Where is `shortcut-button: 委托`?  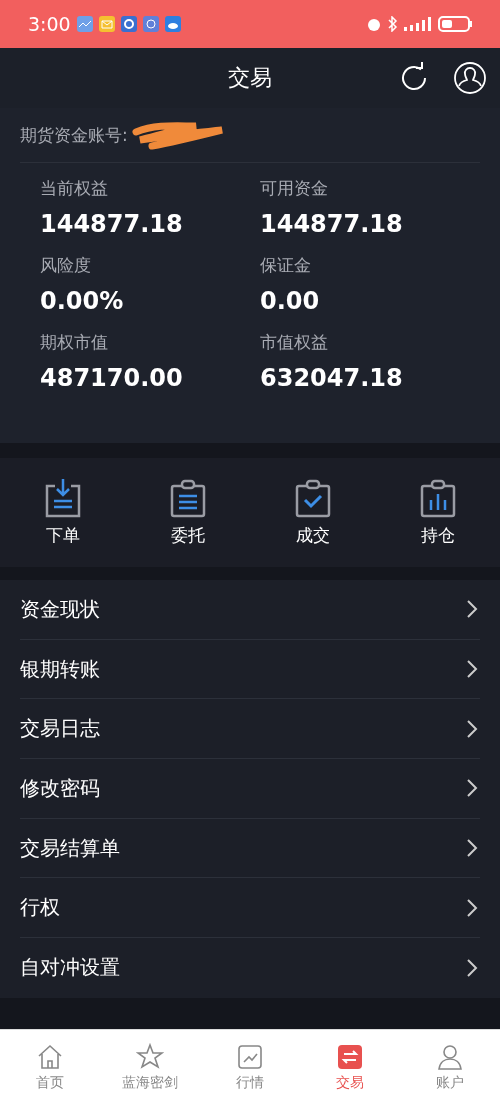
shortcut-button: 委托 is located at coordinates (187, 512).